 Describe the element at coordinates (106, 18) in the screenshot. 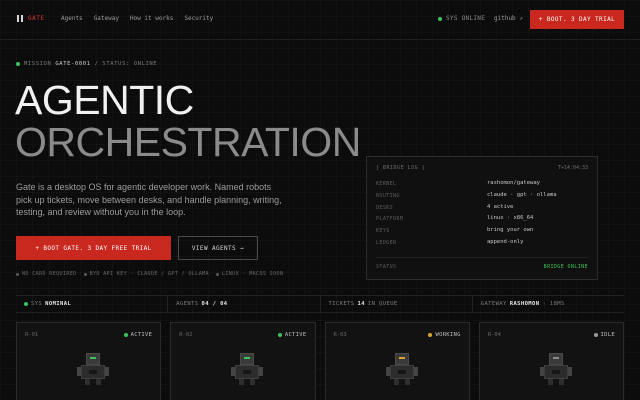

I see `nav-link-gateway: Gateway` at that location.